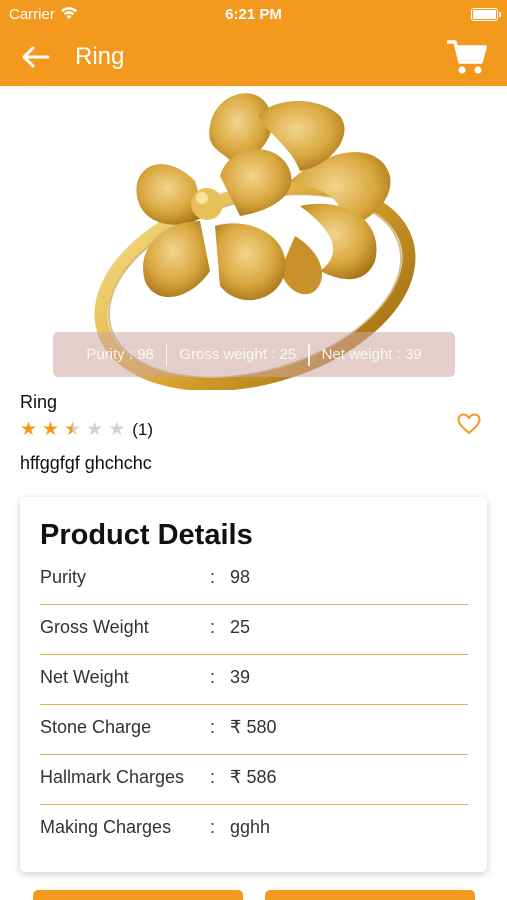  Describe the element at coordinates (100, 56) in the screenshot. I see `page-title: Ring` at that location.